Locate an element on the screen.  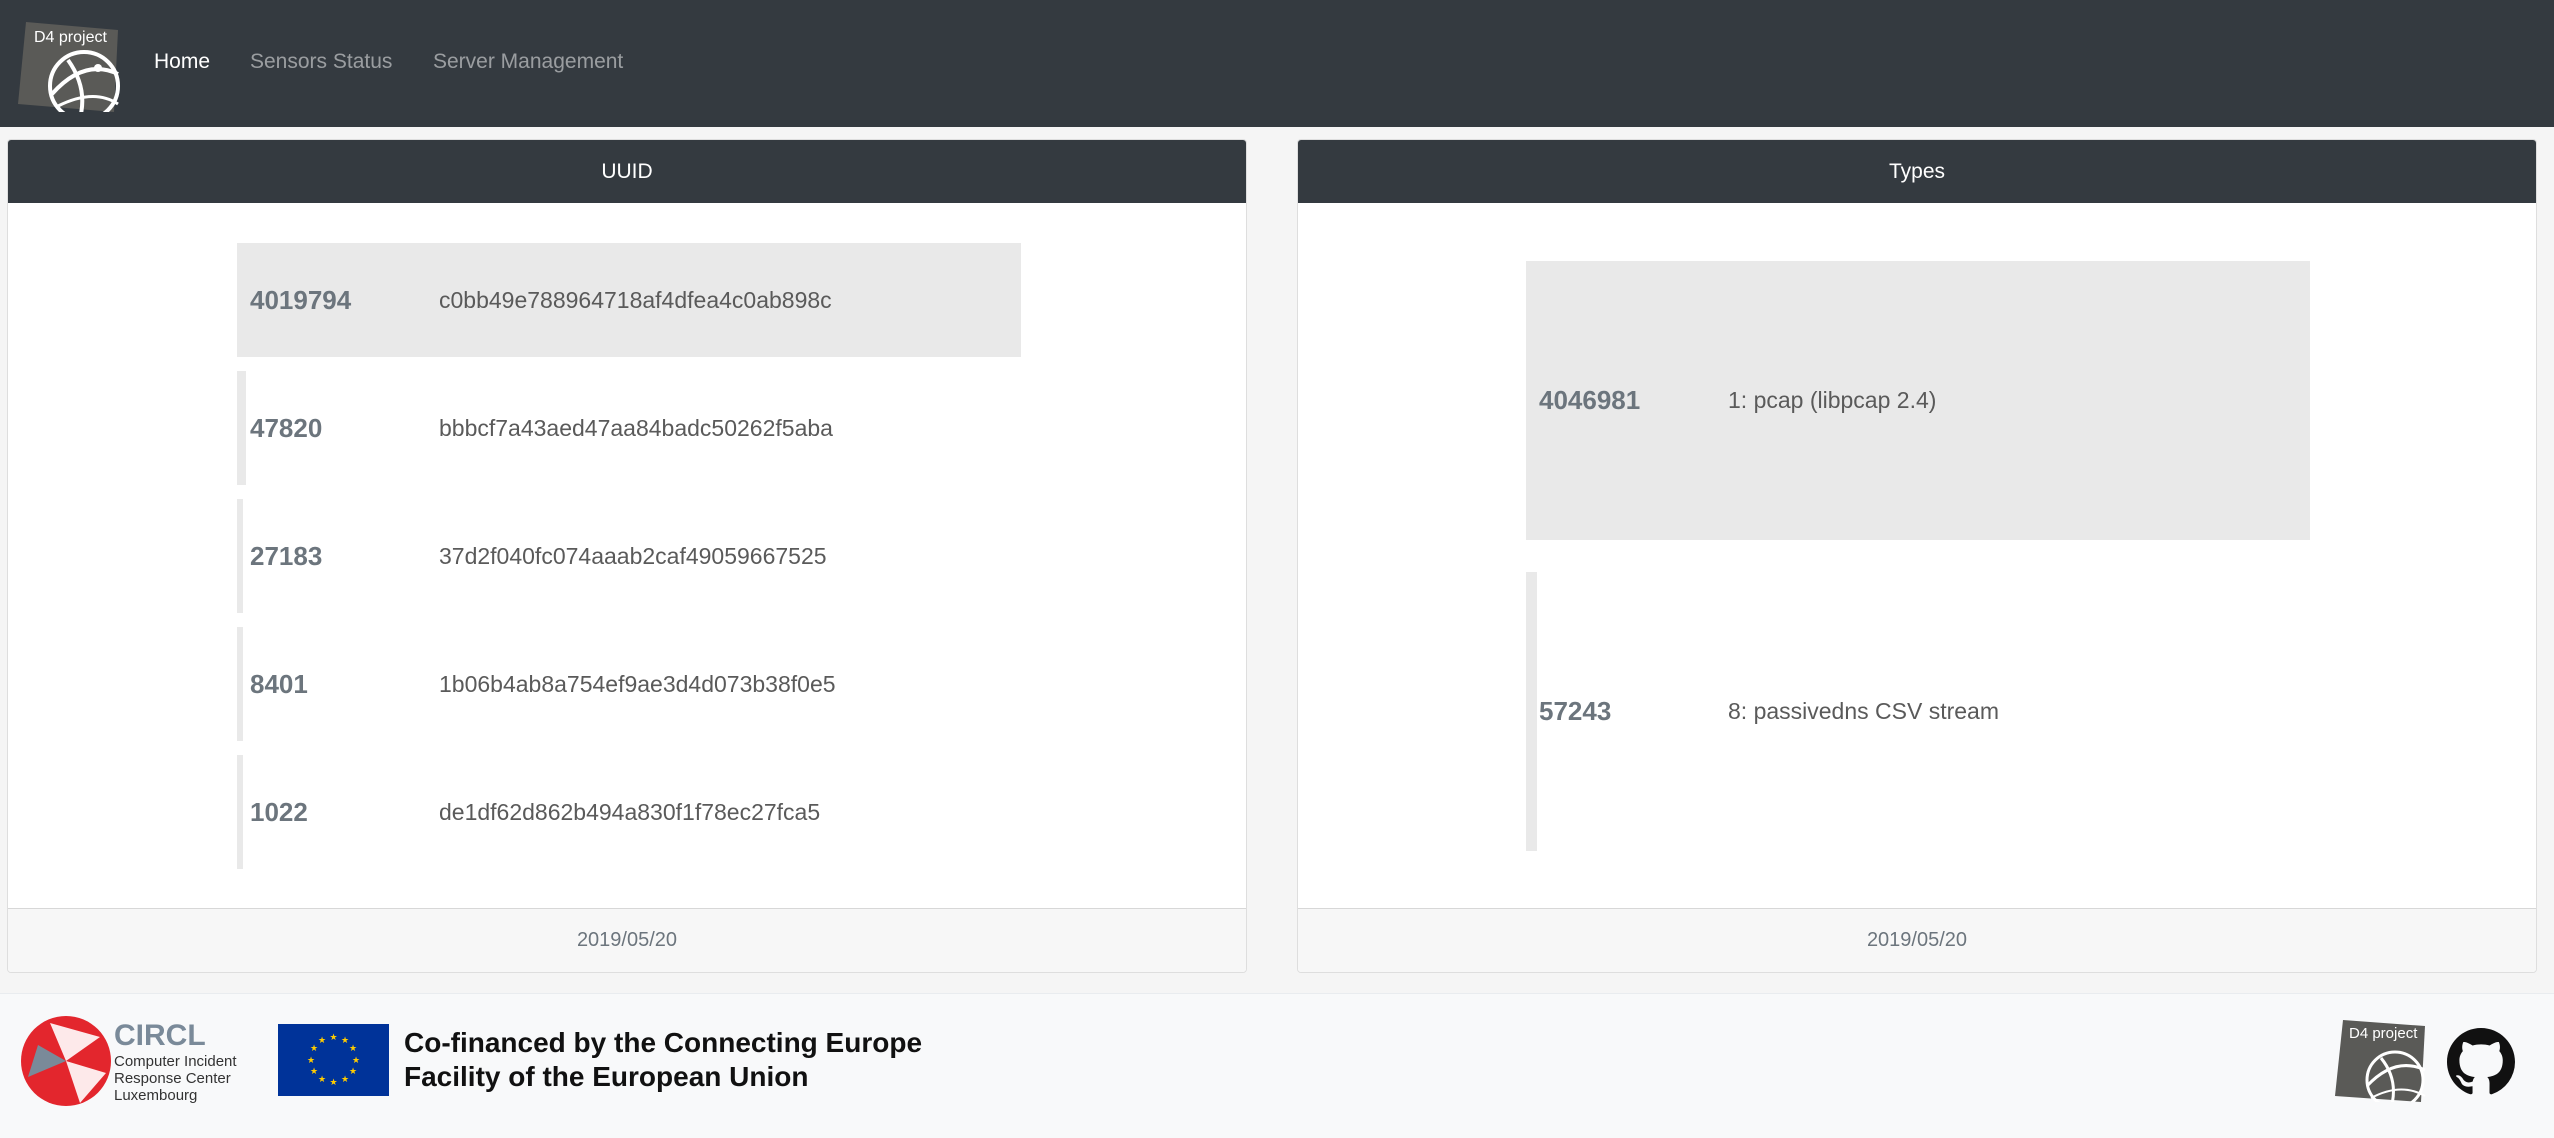
svg-text: Computer Incident is located at coordinates (175, 1061).